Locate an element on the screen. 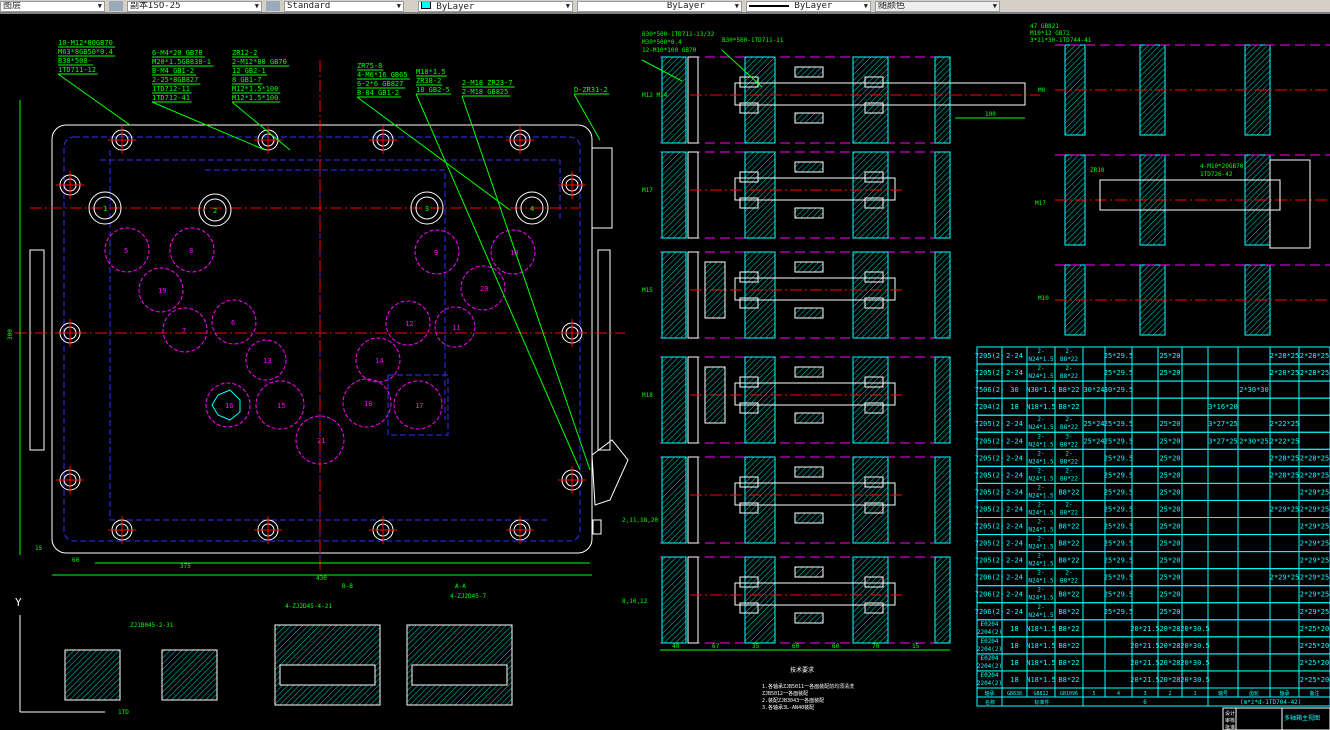 Image resolution: width=1330 pixels, height=730 pixels. layer-combo: 图层 ▼ is located at coordinates (52, 6).